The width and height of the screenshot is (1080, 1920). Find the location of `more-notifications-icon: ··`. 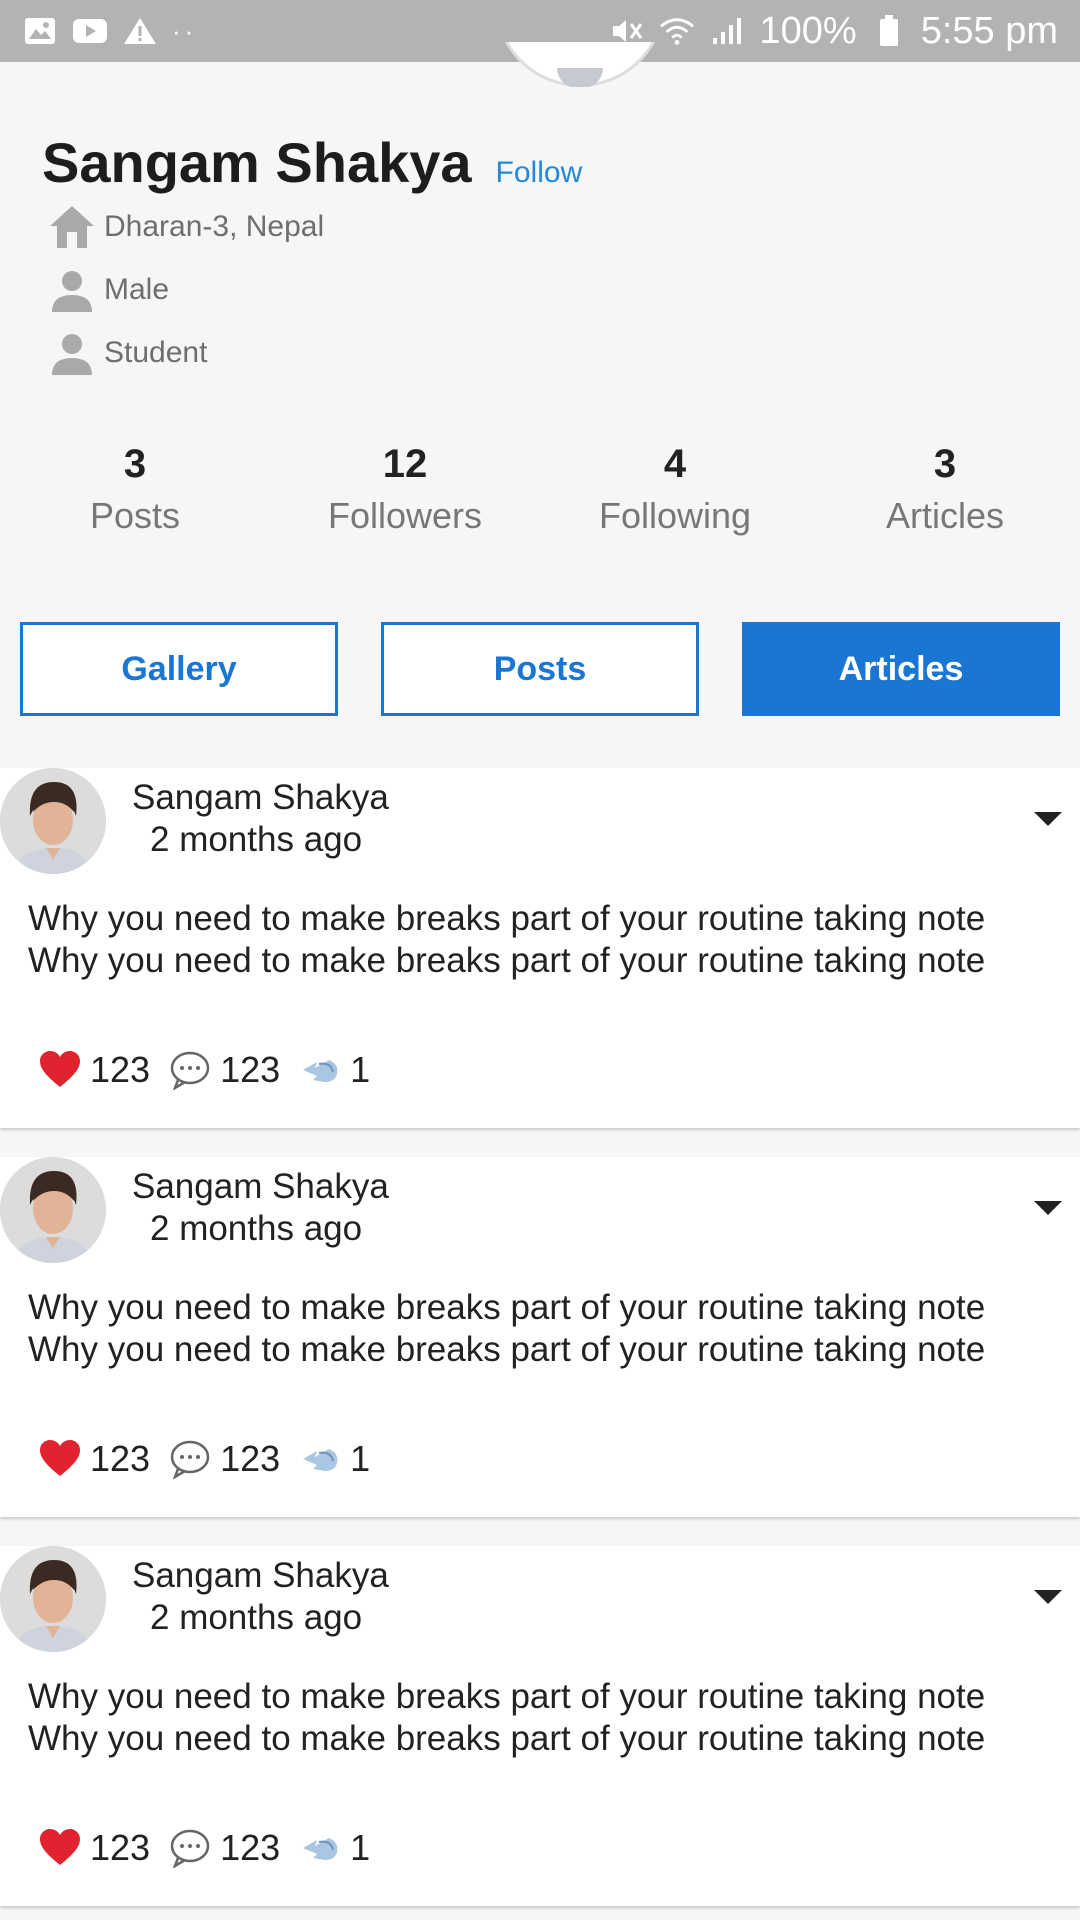

more-notifications-icon: ·· is located at coordinates (185, 30).